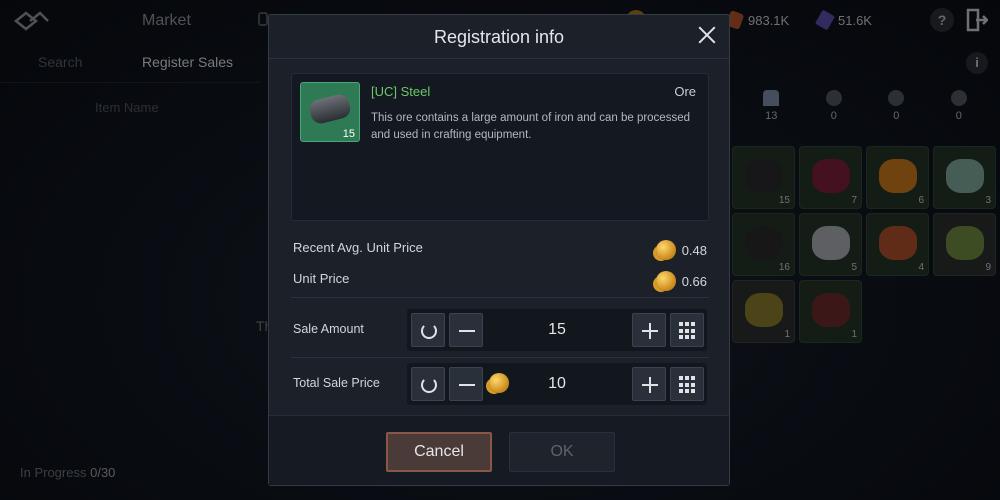  I want to click on unit-price-row: Unit Price 0.66, so click(500, 279).